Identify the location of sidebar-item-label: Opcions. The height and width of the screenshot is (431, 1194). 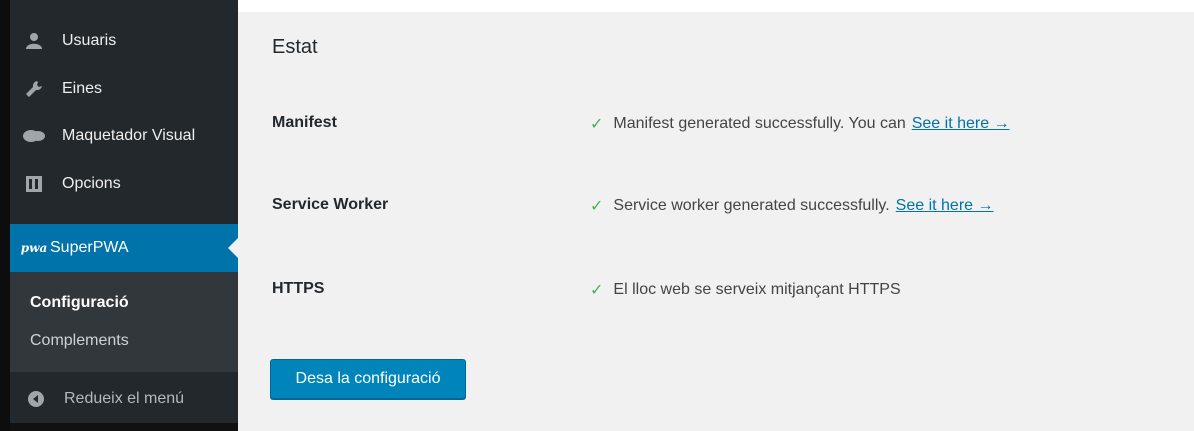
(91, 183).